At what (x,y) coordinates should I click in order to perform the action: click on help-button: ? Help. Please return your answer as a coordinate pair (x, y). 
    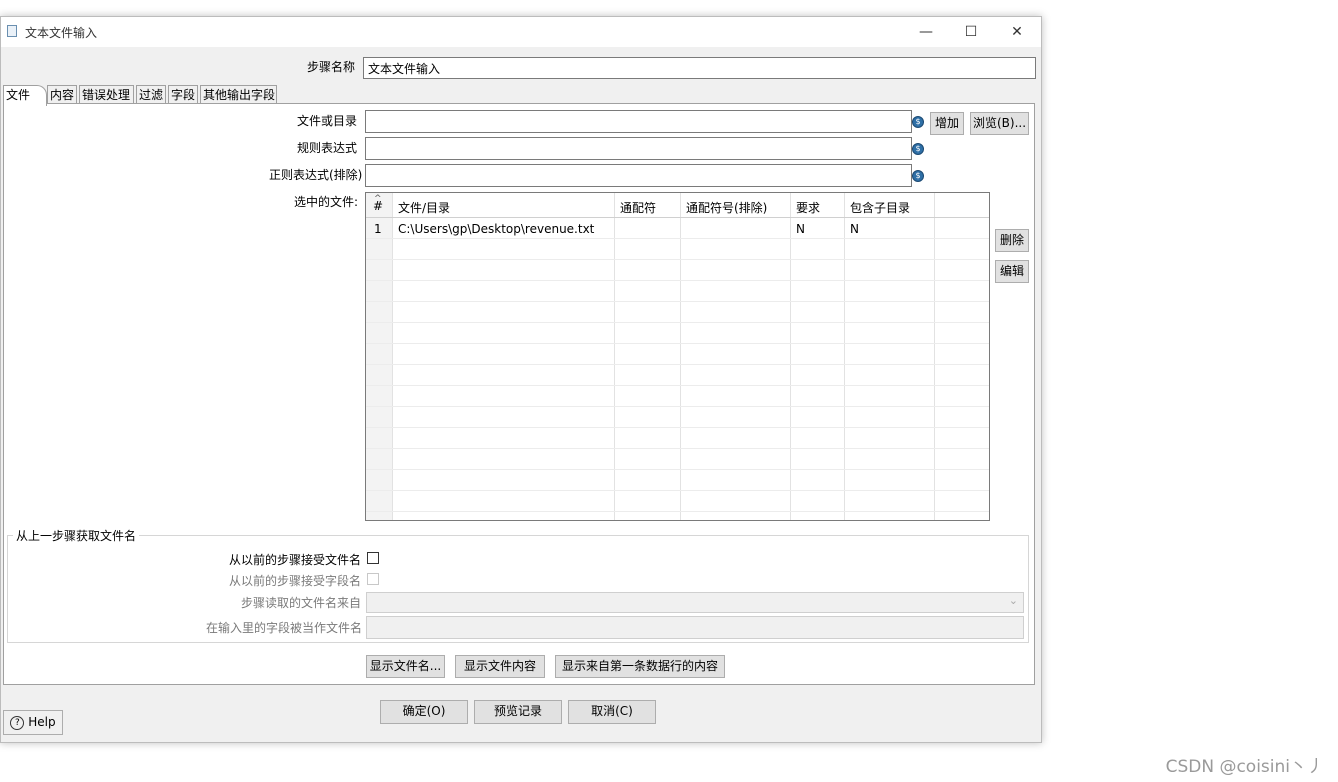
    Looking at the image, I should click on (33, 722).